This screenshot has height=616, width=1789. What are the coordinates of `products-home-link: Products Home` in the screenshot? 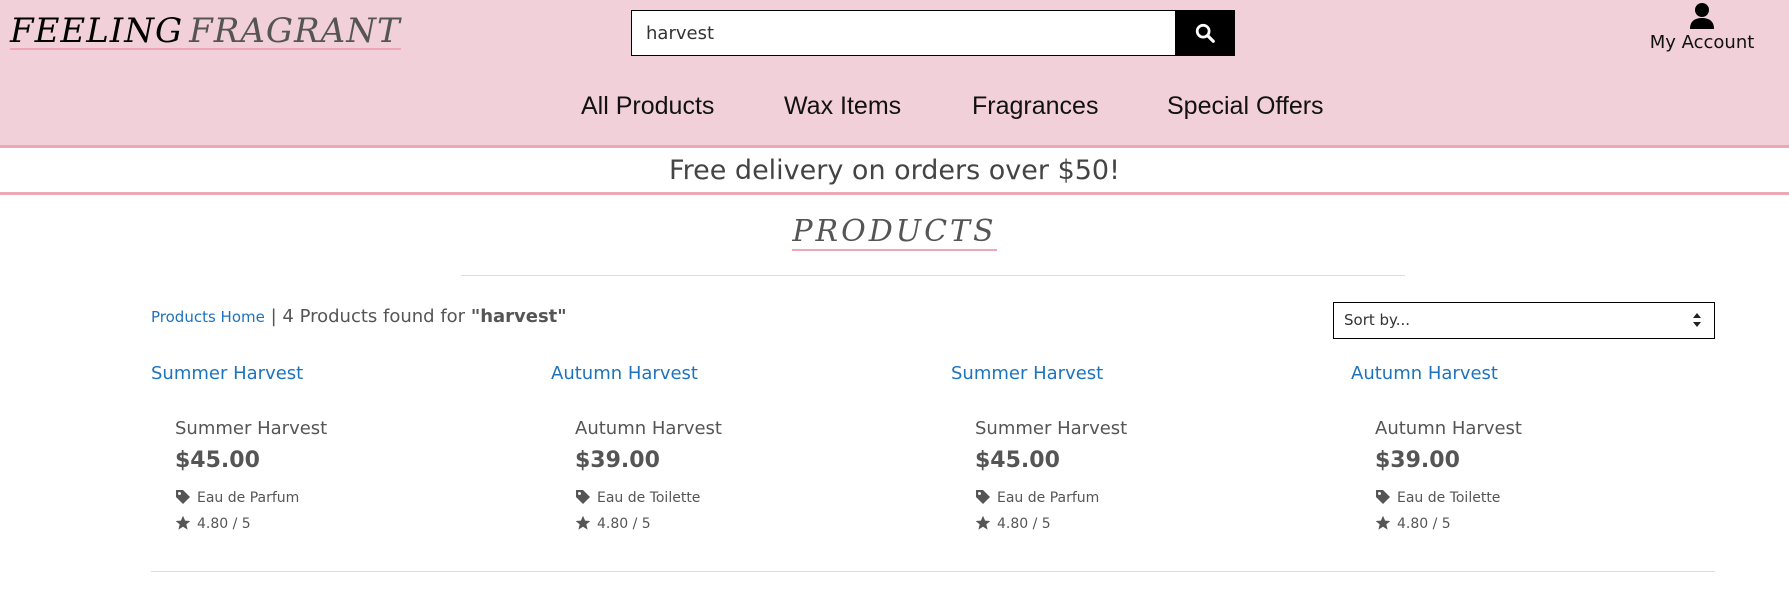 It's located at (208, 317).